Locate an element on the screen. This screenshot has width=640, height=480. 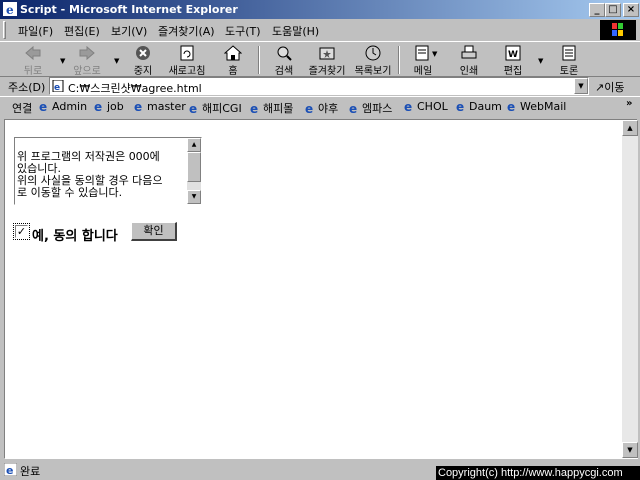
go-button: ↗이동 is located at coordinates (609, 87).